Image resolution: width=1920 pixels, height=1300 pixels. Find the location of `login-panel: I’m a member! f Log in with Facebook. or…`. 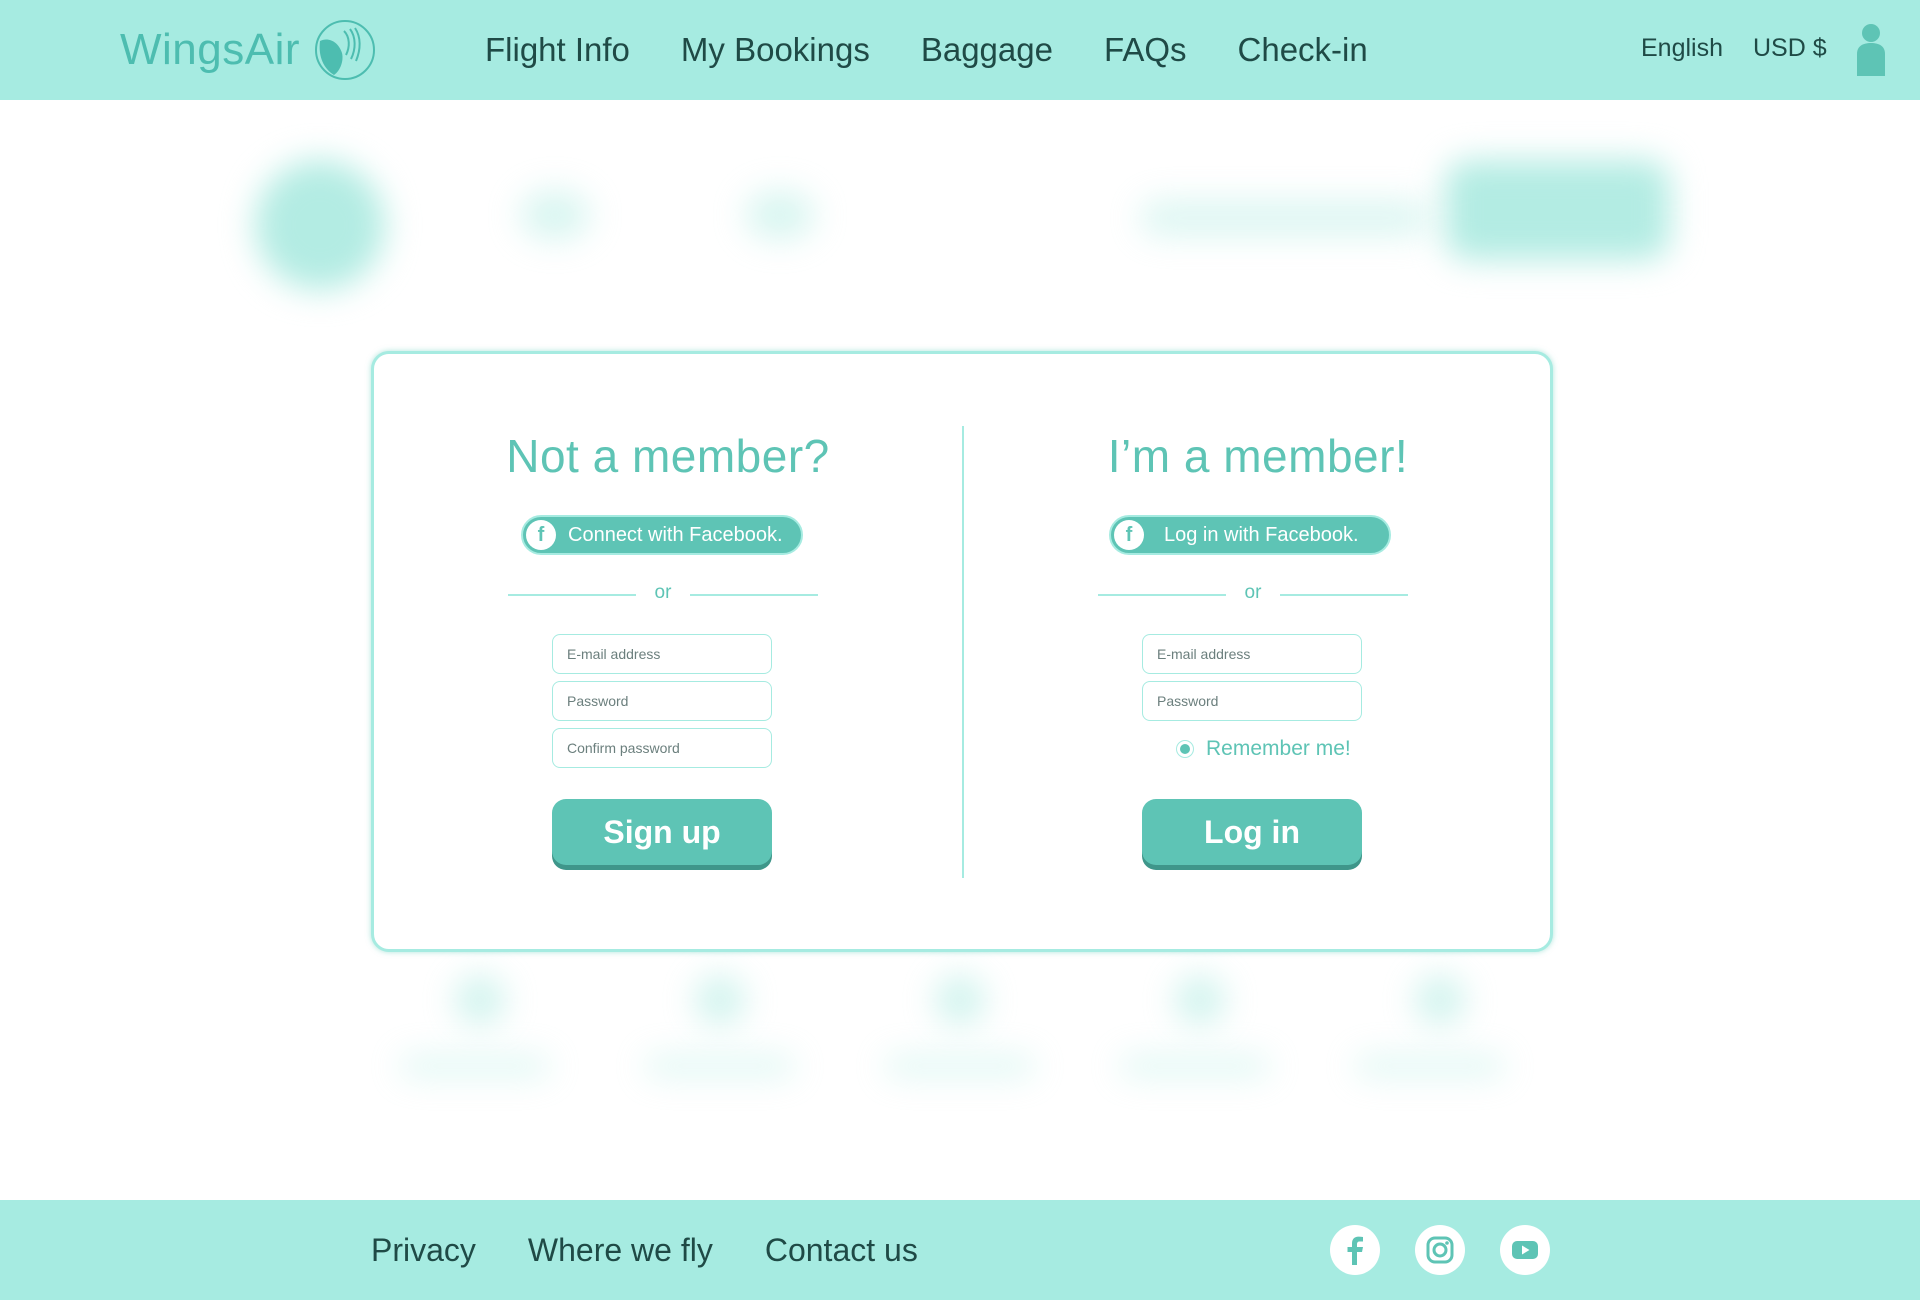

login-panel: I’m a member! f Log in with Facebook. or… is located at coordinates (1258, 651).